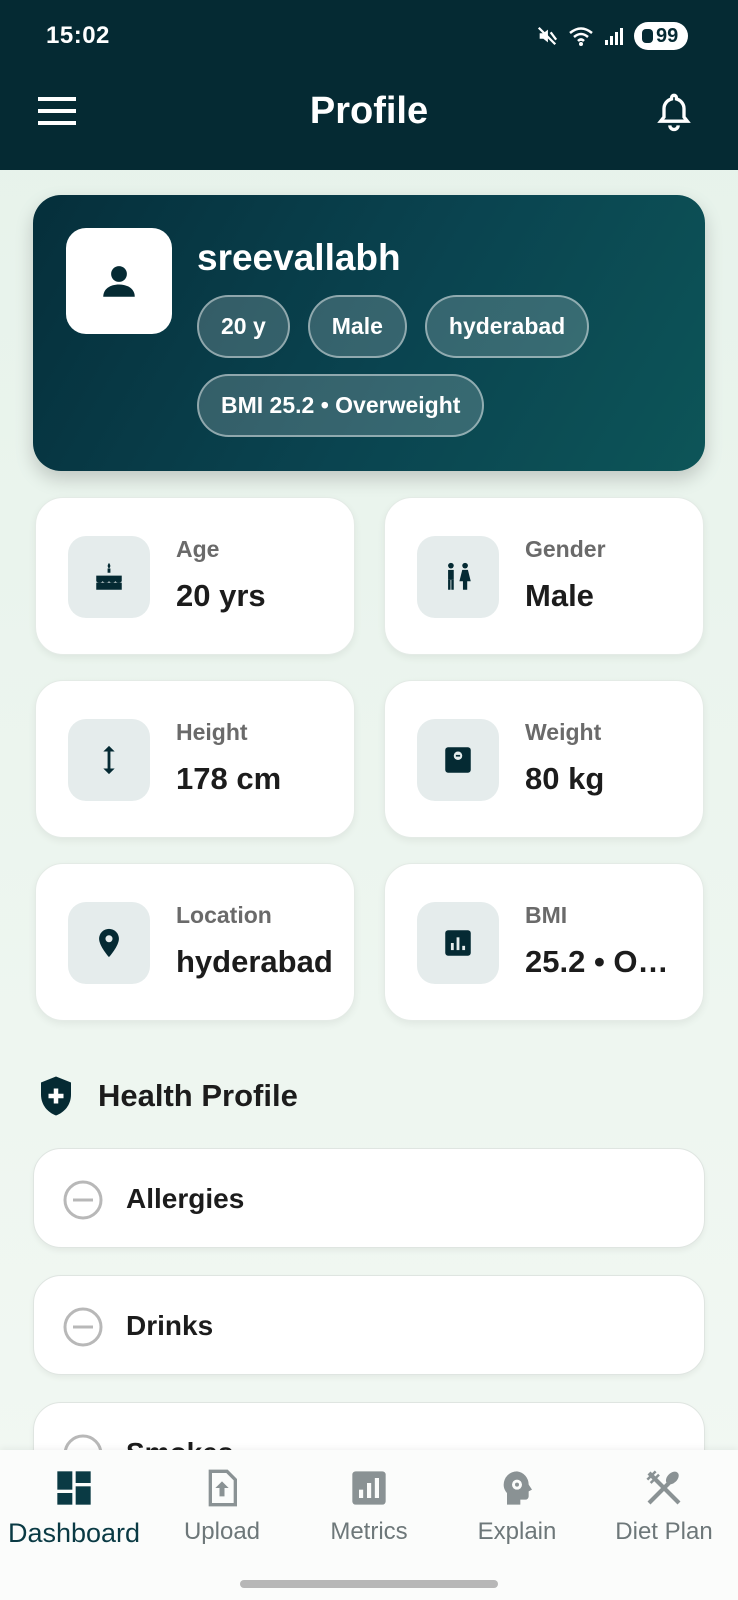 This screenshot has width=738, height=1600. Describe the element at coordinates (458, 577) in the screenshot. I see `gender-icon` at that location.